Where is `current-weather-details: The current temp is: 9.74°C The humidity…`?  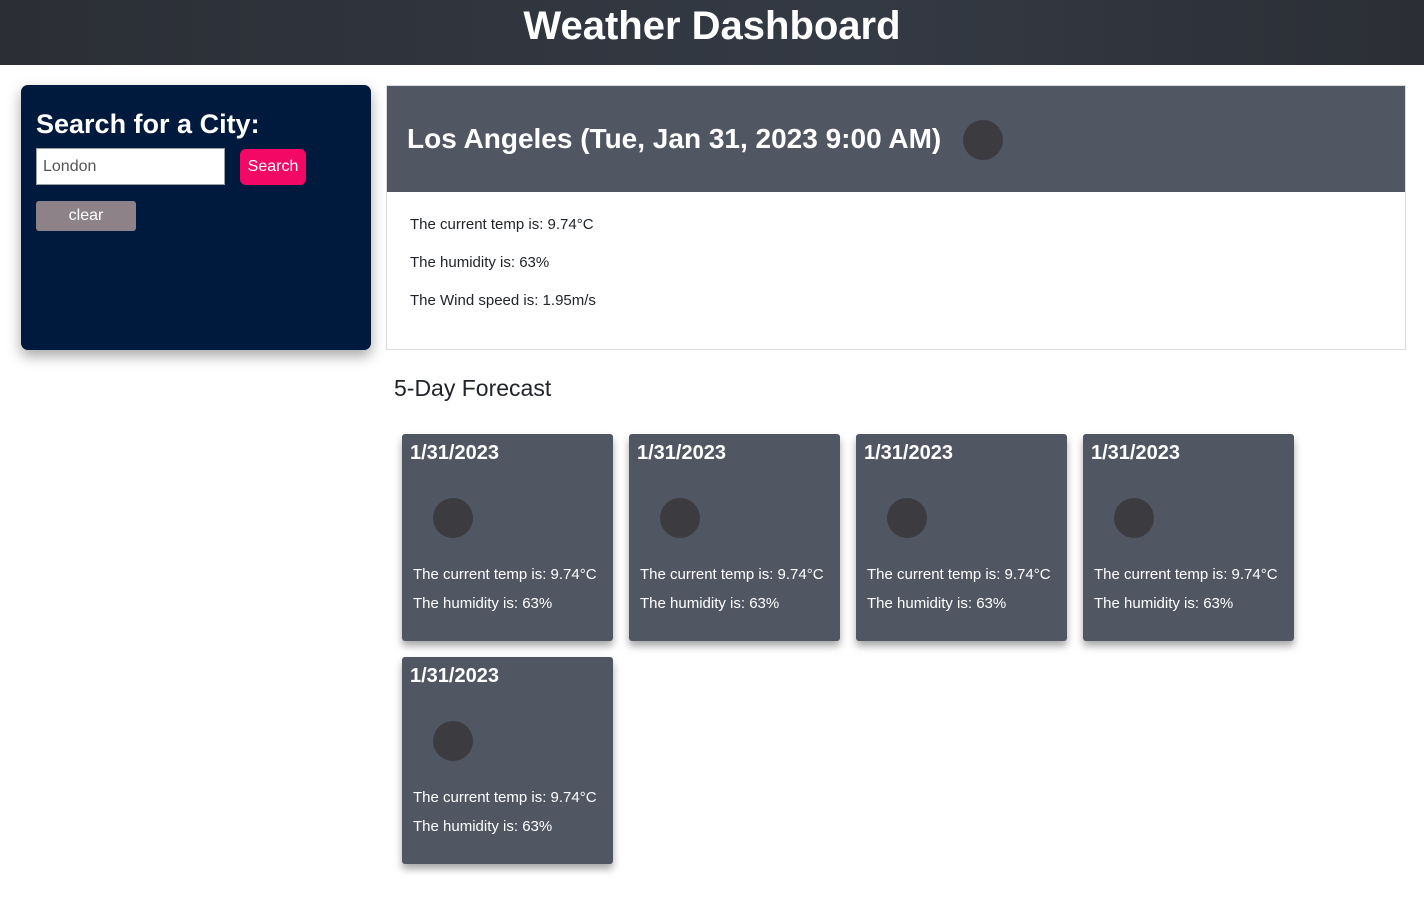 current-weather-details: The current temp is: 9.74°C The humidity… is located at coordinates (896, 273).